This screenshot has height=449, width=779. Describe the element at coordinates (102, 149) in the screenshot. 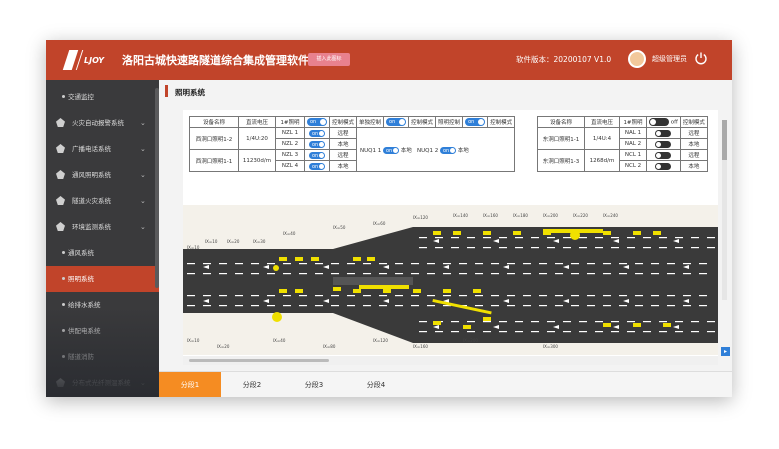

I see `sidebar-item: 广播电话系统 ⌄` at that location.